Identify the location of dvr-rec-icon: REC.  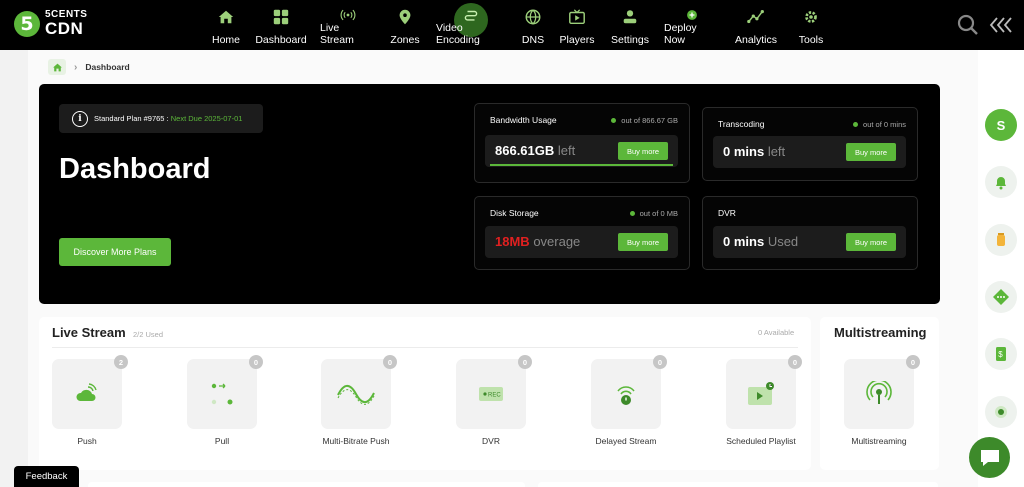
(491, 394).